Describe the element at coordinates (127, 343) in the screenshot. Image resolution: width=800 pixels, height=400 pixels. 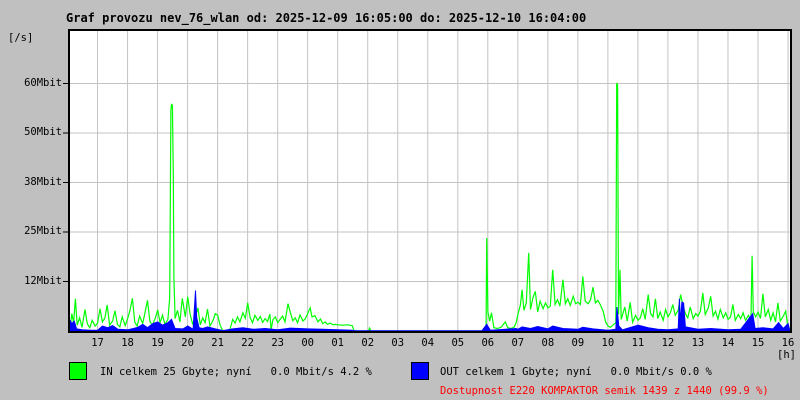
I see `x-tick-label: 18` at that location.